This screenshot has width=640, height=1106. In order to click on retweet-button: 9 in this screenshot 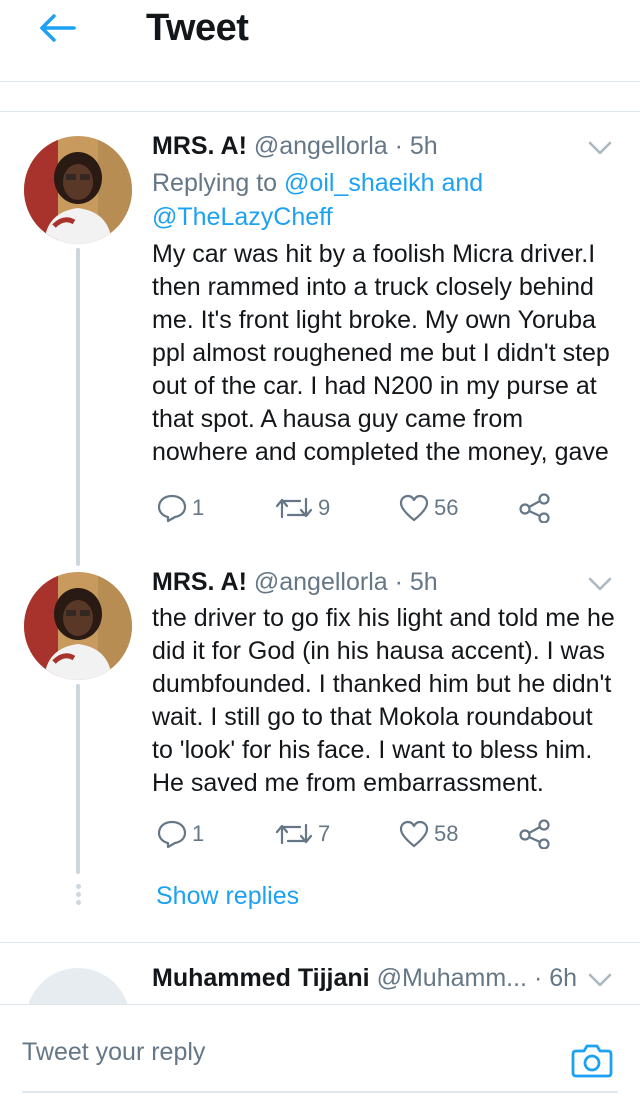, I will do `click(302, 508)`.